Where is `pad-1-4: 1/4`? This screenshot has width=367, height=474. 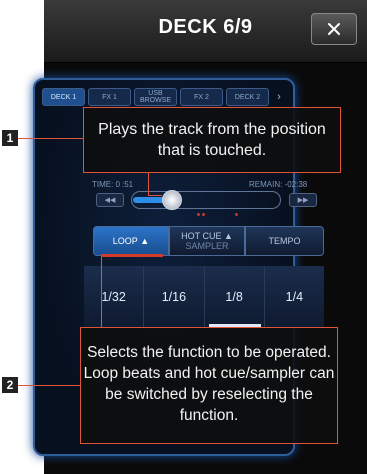
pad-1-4: 1/4 is located at coordinates (293, 297).